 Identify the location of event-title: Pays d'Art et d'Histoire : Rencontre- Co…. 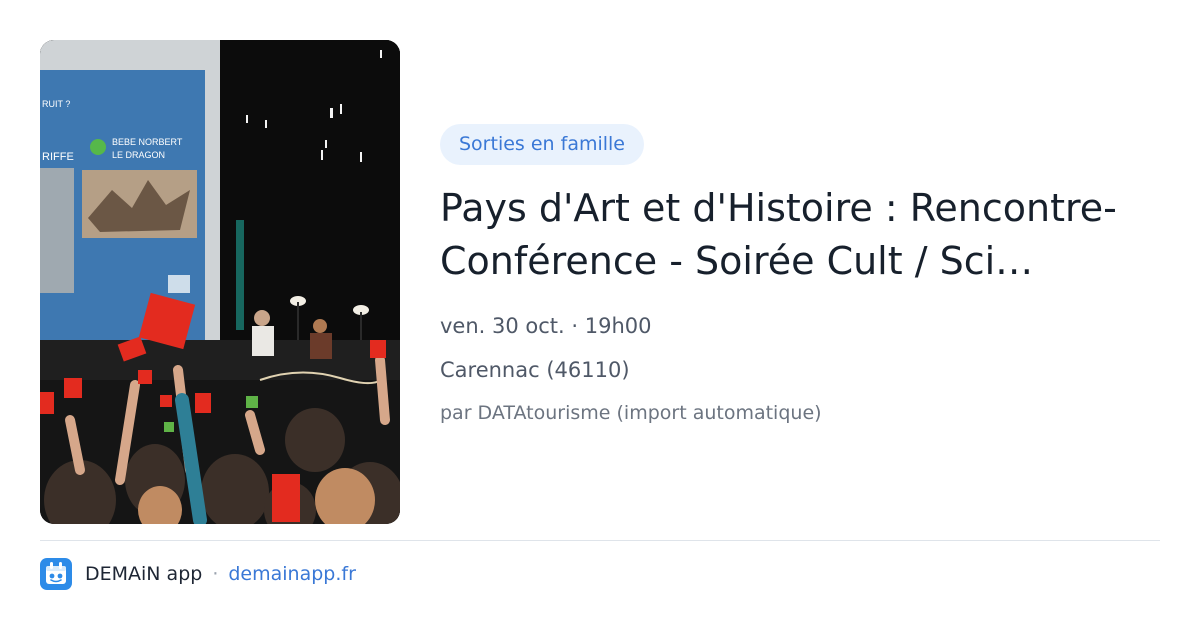
(802, 235).